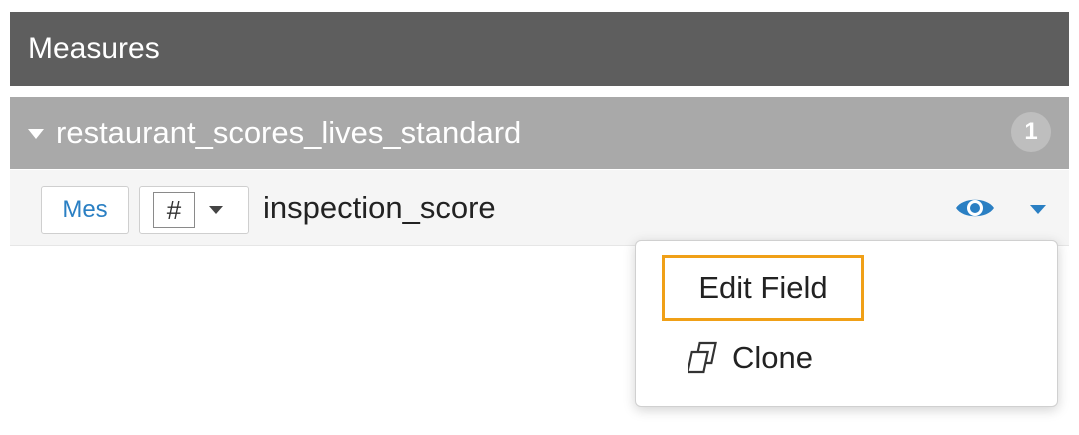 The height and width of the screenshot is (435, 1079). I want to click on eye-icon, so click(975, 210).